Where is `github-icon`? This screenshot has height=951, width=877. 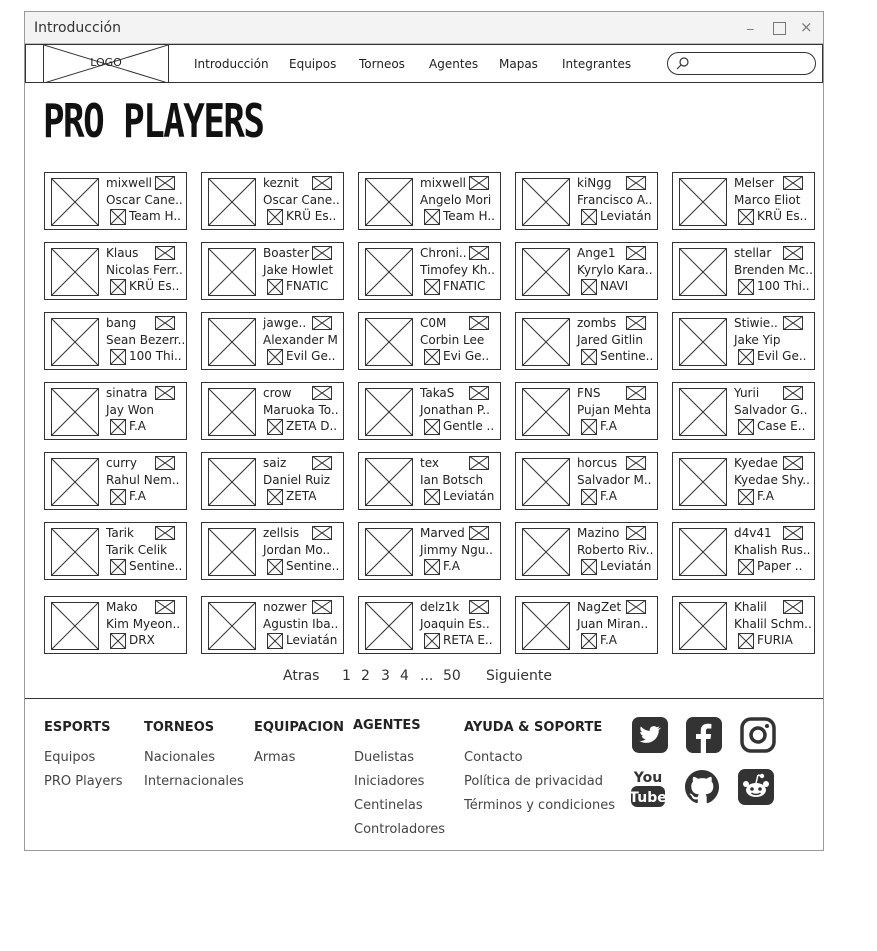 github-icon is located at coordinates (702, 787).